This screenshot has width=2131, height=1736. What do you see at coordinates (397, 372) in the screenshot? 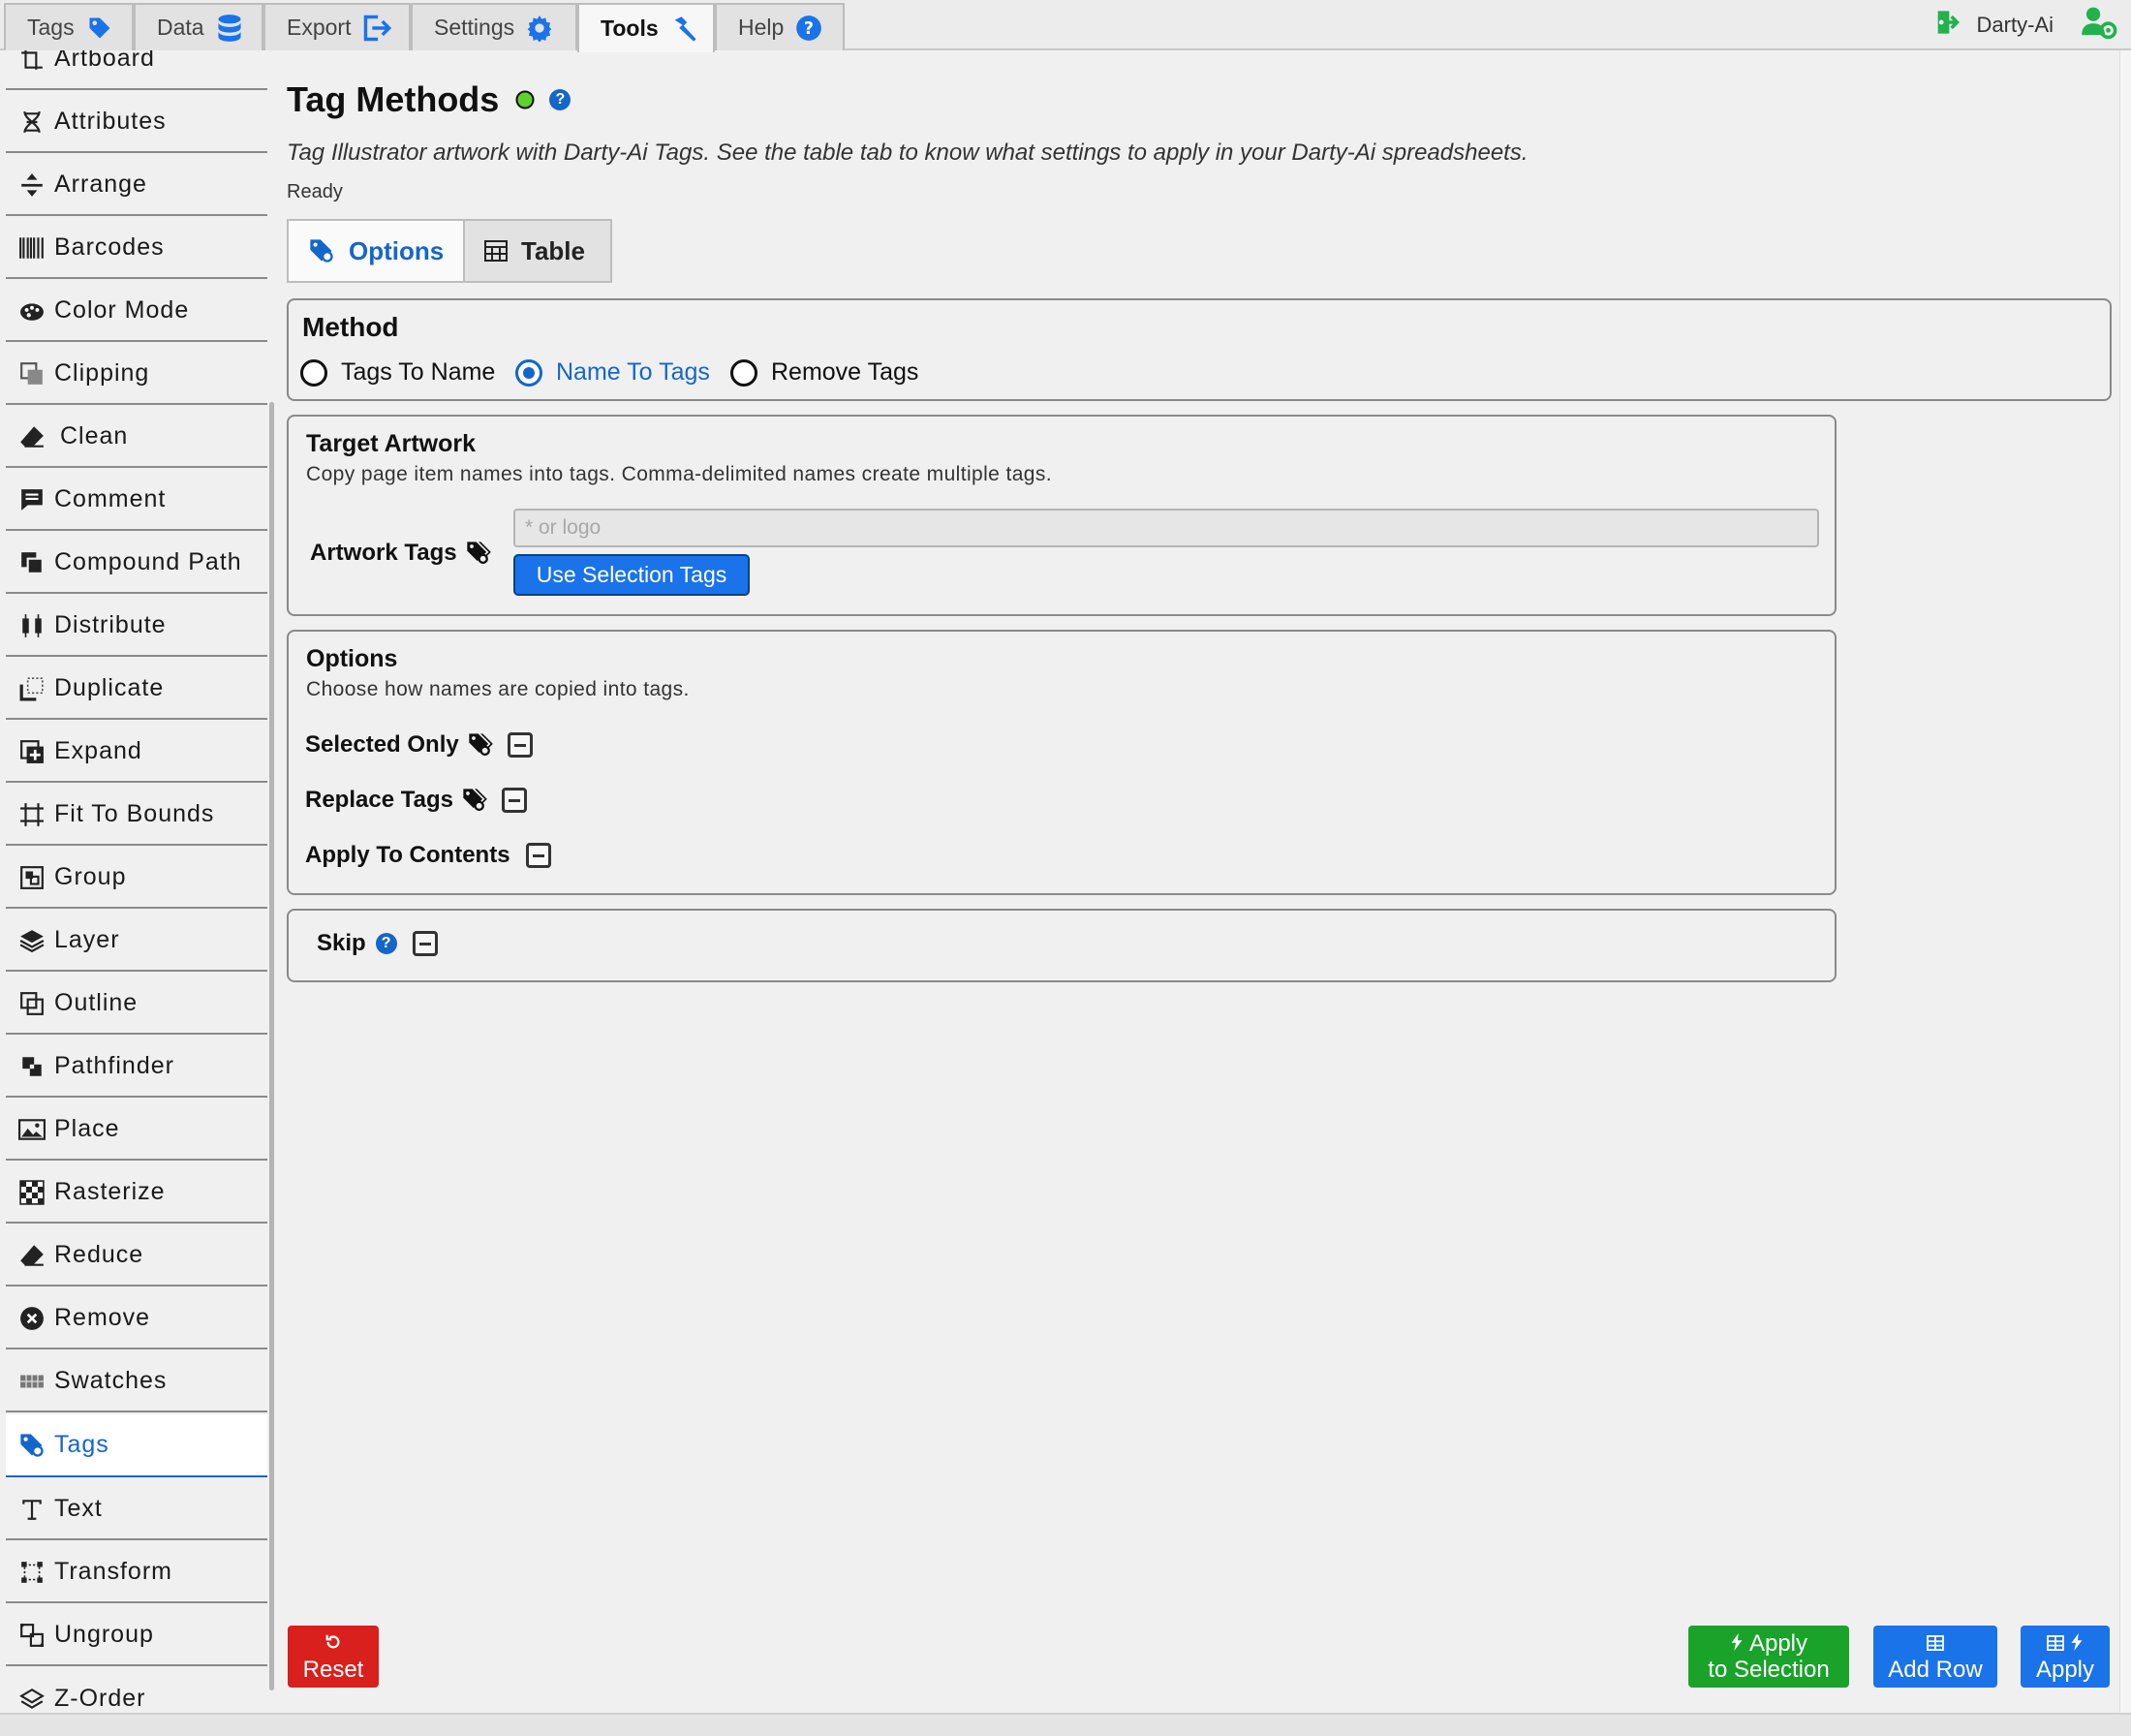
I see `radio-tags-to-name: Tags To Name` at bounding box center [397, 372].